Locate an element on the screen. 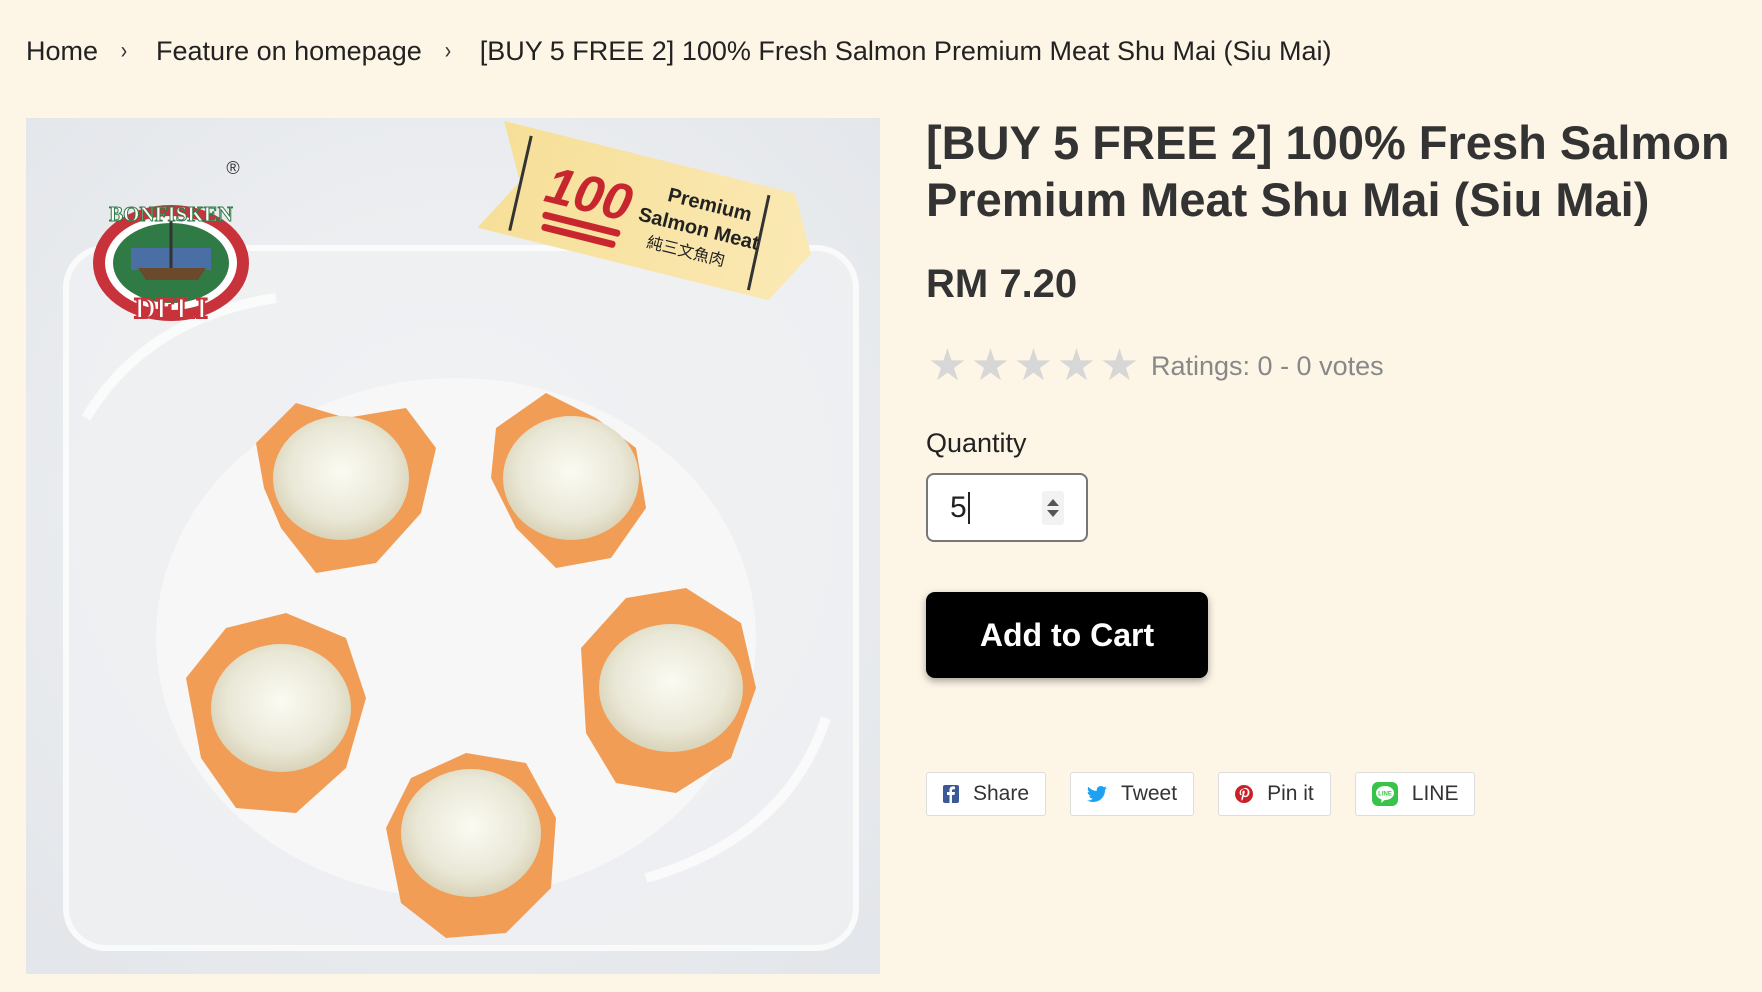  share-buttons: Share Tweet Pin it LINE LINE is located at coordinates (1336, 794).